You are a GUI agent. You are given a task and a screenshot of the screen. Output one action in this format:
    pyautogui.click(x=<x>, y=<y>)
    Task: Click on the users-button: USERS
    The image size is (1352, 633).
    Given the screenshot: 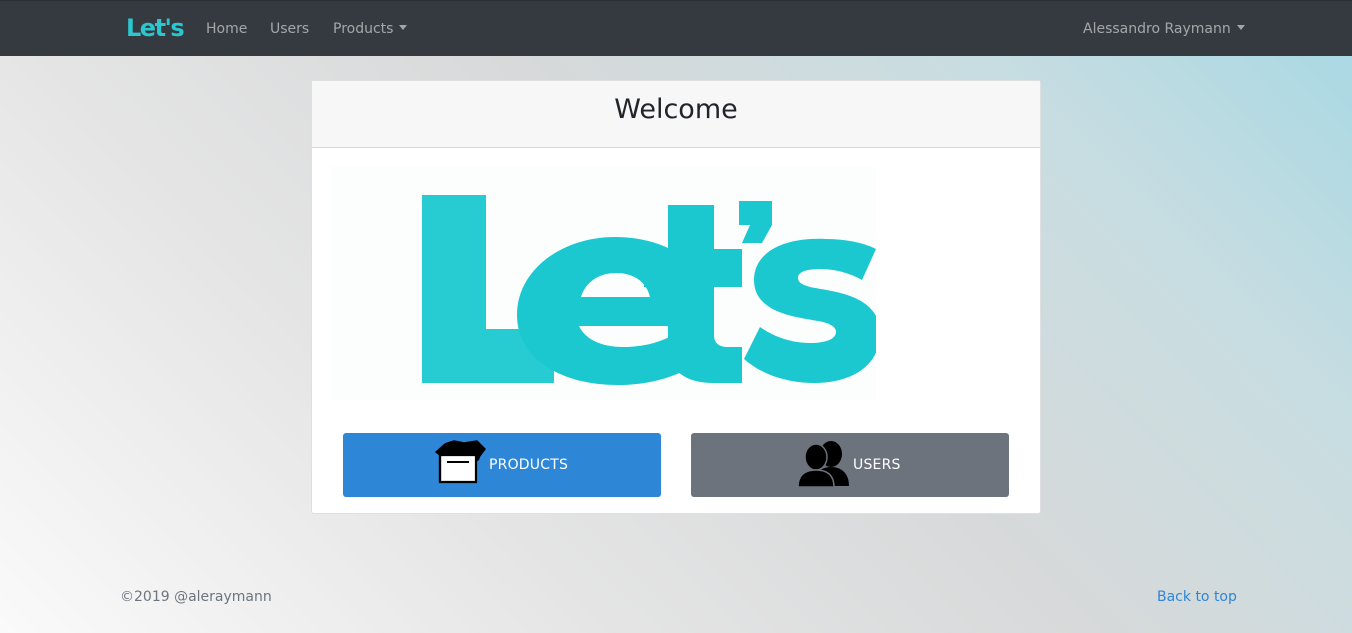 What is the action you would take?
    pyautogui.click(x=850, y=465)
    